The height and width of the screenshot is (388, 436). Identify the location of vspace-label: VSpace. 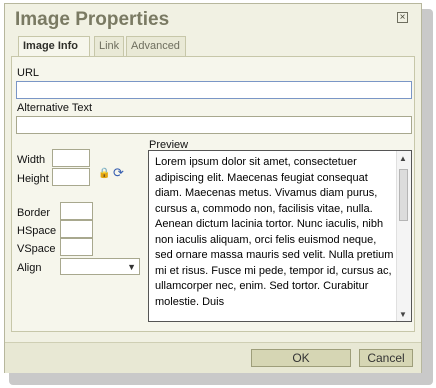
(36, 249).